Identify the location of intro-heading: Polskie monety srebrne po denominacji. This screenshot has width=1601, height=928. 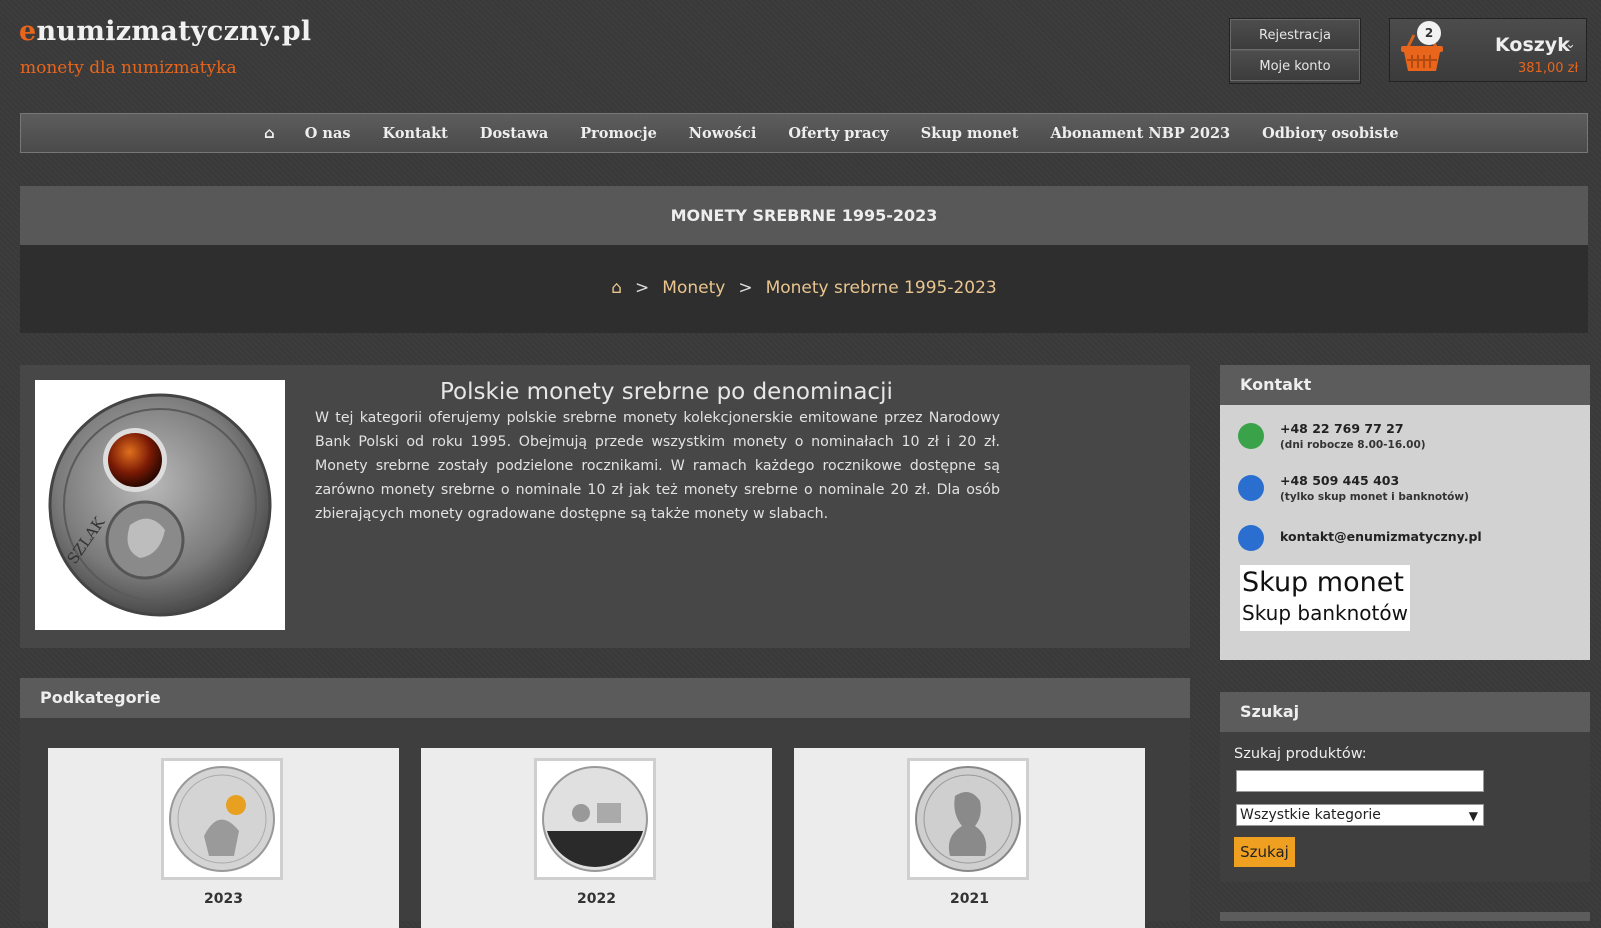
(666, 392).